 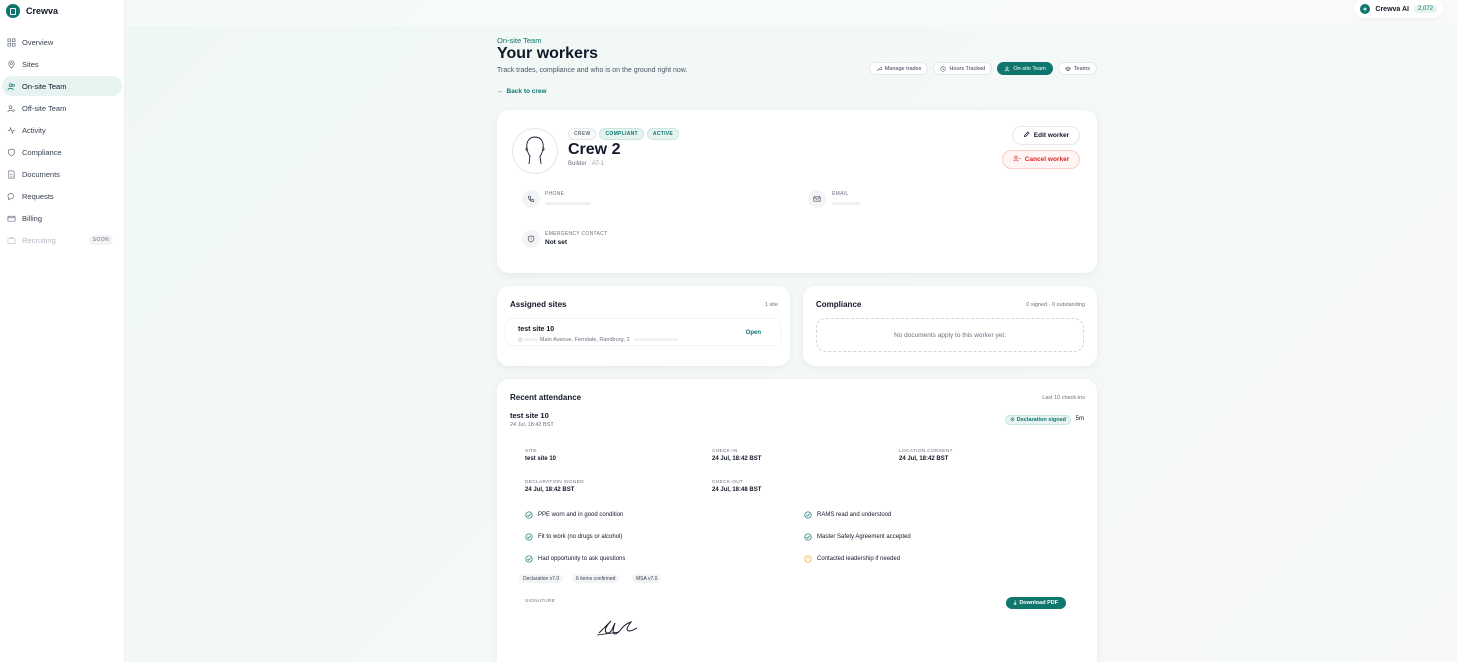 I want to click on edit-worker-label: Edit worker, so click(x=1051, y=135).